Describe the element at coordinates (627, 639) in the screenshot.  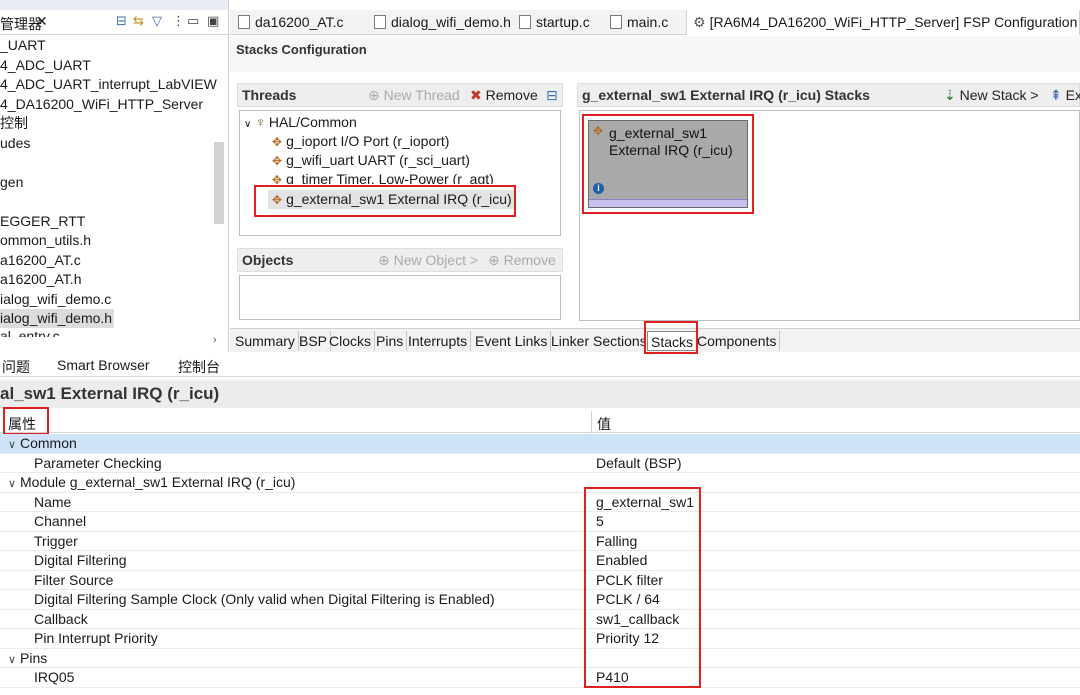
I see `property-value: Priority 12` at that location.